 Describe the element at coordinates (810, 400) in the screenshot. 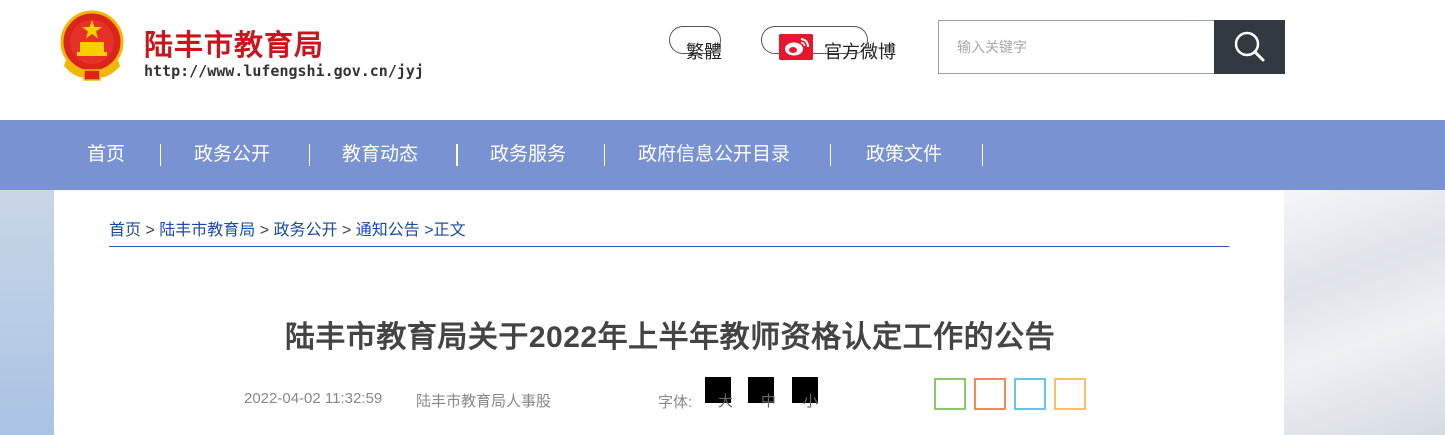

I see `font-size-small-label: 小` at that location.